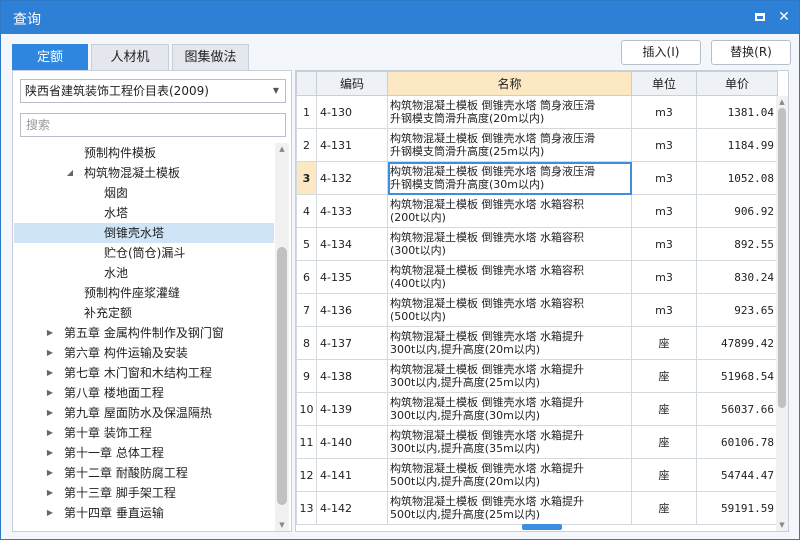 Image resolution: width=800 pixels, height=540 pixels. I want to click on scroll-up-icon: ▲, so click(282, 149).